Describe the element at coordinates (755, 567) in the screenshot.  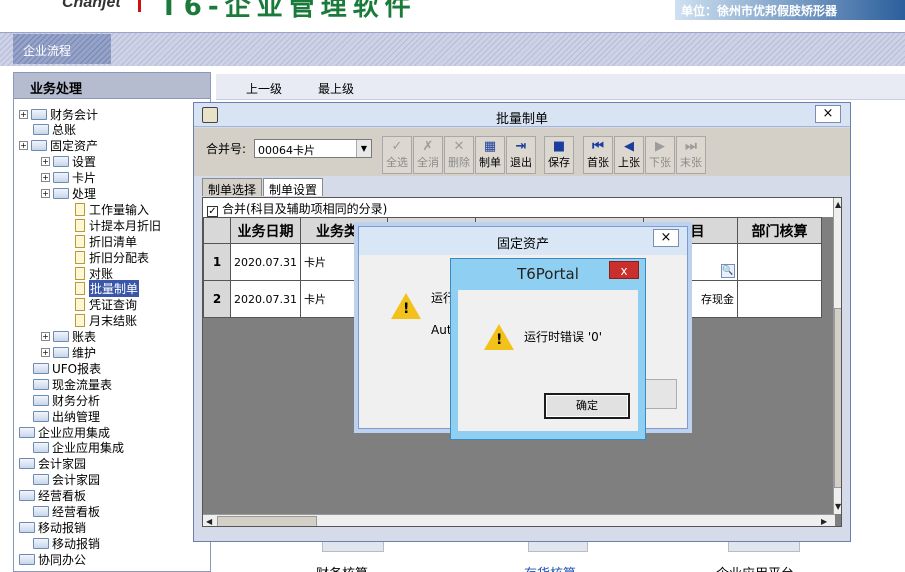
I see `module-platform-label: 企业应用平台` at that location.